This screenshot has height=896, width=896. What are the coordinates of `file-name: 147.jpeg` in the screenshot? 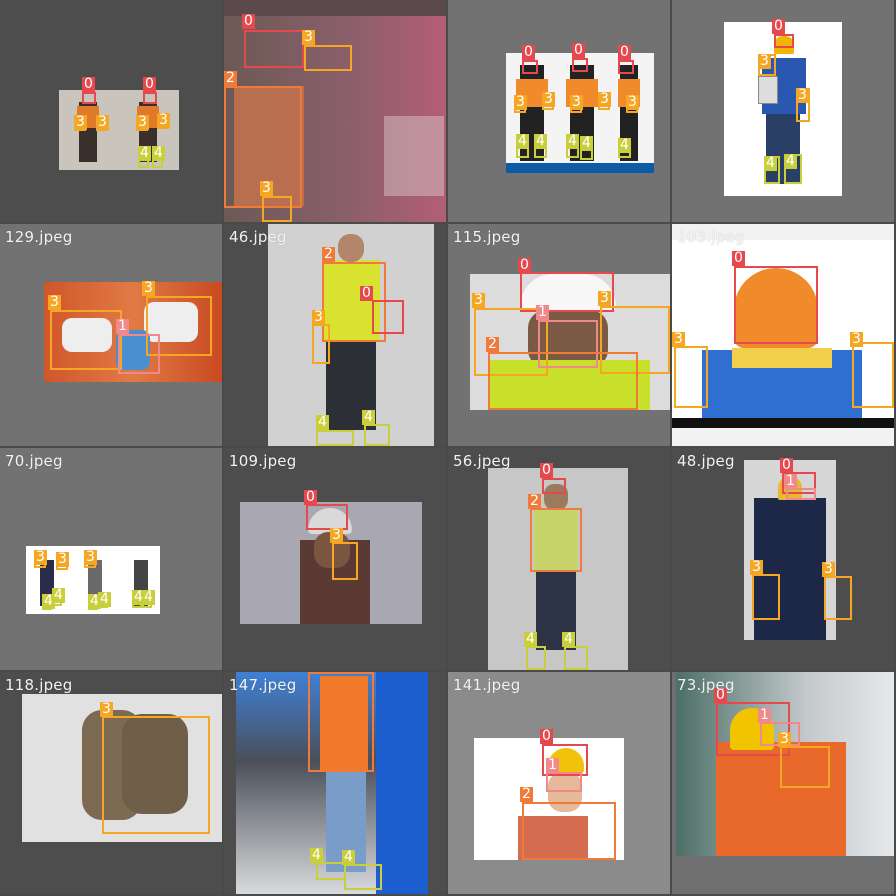 It's located at (263, 685).